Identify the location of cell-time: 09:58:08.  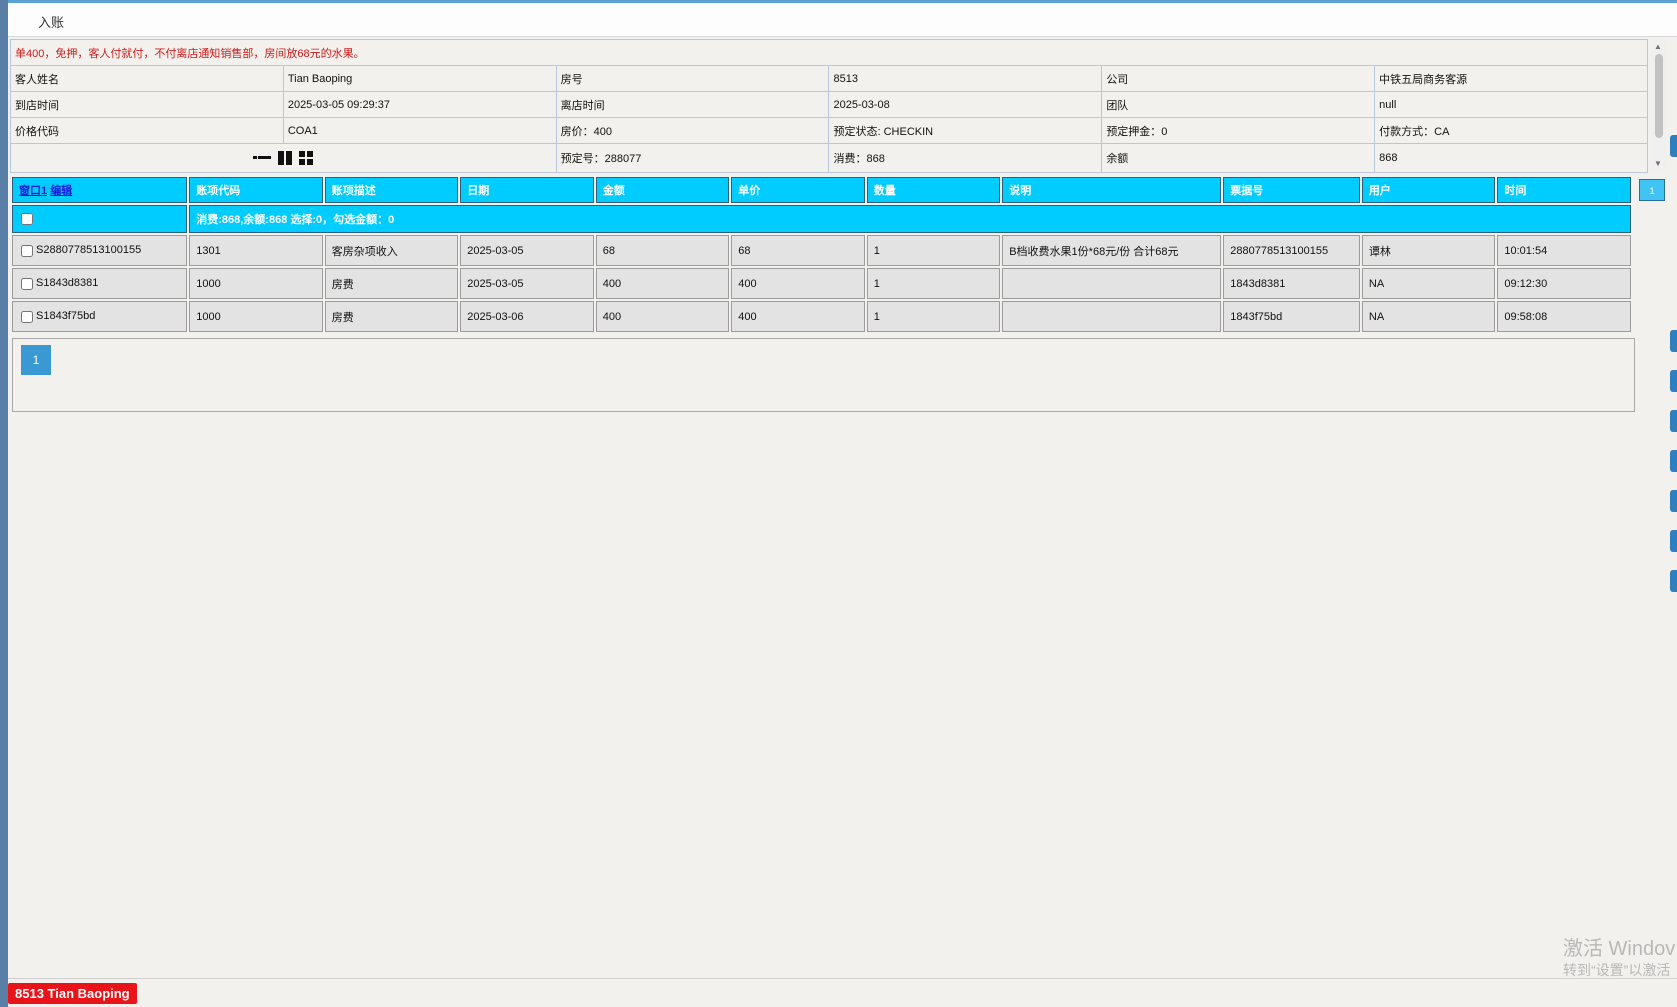
(1564, 316).